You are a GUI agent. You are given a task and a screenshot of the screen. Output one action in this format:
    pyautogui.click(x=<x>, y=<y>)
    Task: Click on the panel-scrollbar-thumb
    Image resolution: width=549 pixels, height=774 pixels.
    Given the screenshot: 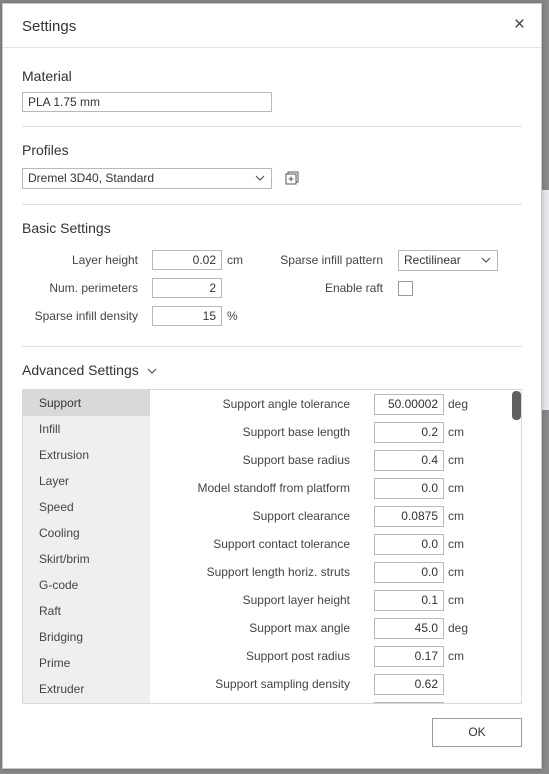 What is the action you would take?
    pyautogui.click(x=516, y=405)
    